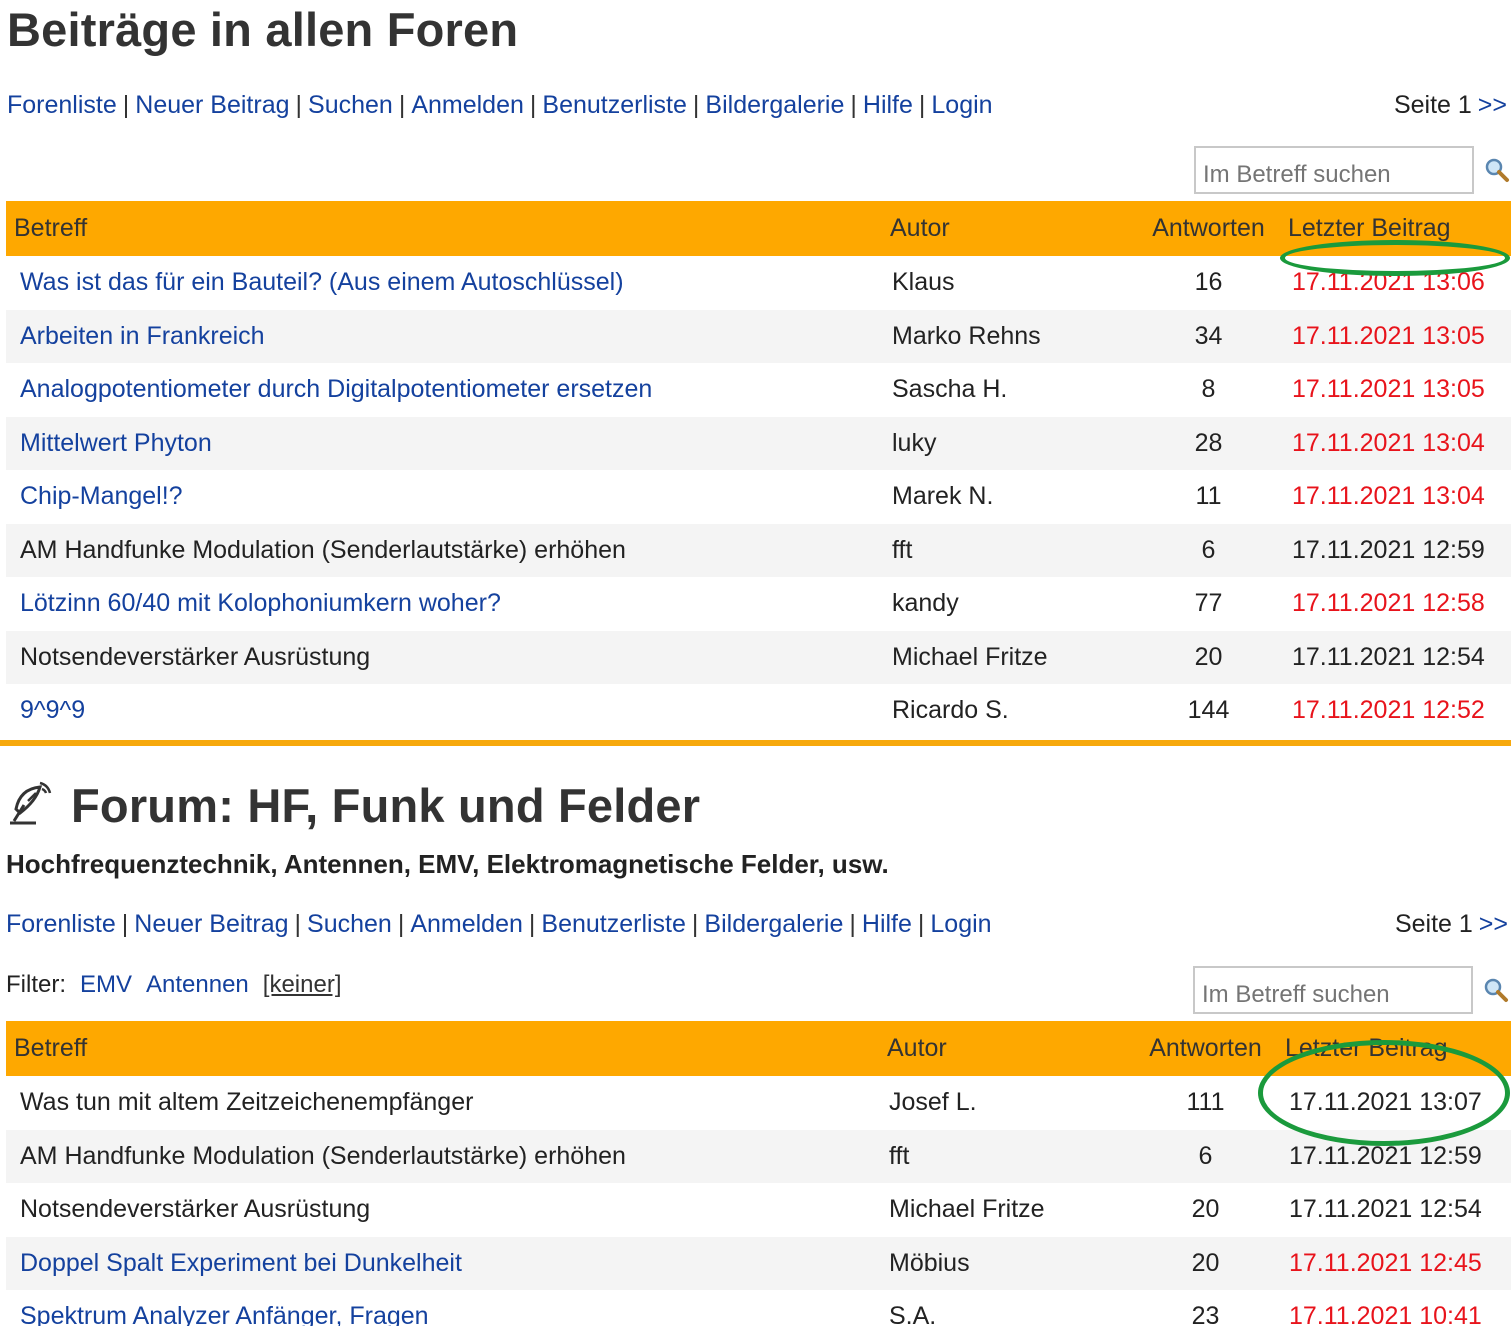 The height and width of the screenshot is (1326, 1511). I want to click on table-row: Chip-Mangel!? Marek N. 11 17.11.2021 13:04, so click(758, 497).